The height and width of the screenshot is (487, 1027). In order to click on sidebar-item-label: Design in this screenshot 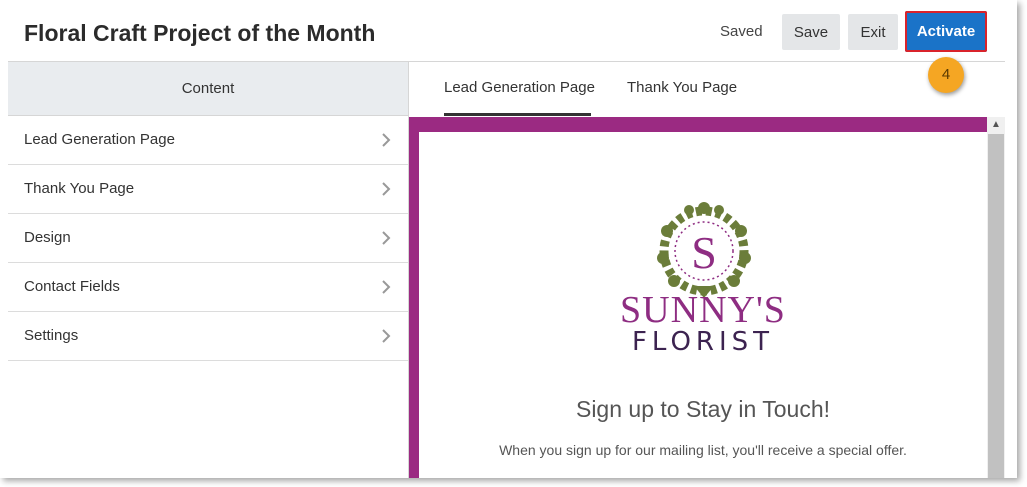, I will do `click(47, 237)`.